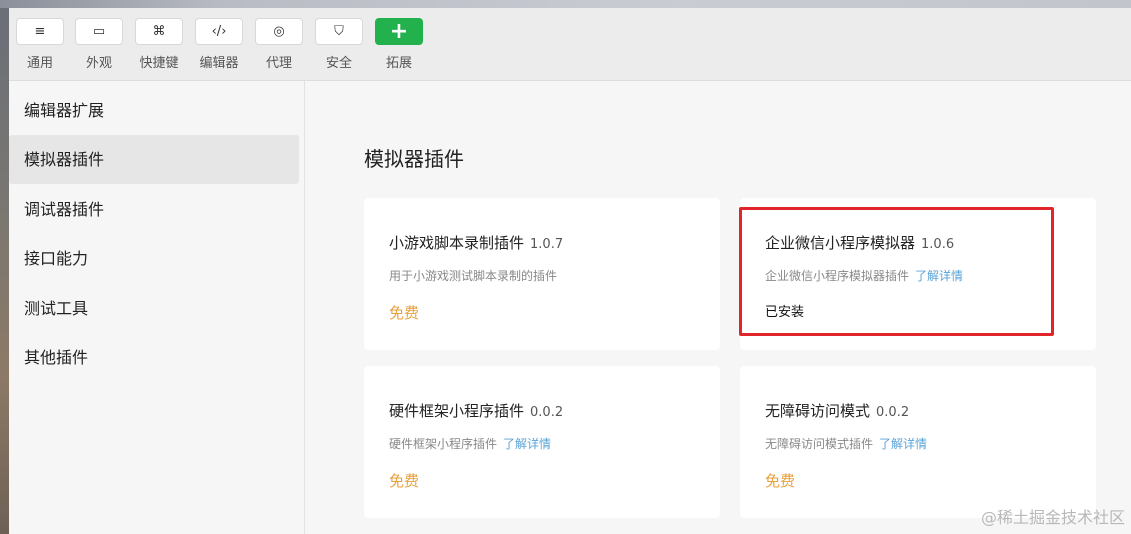 Image resolution: width=1131 pixels, height=534 pixels. Describe the element at coordinates (159, 49) in the screenshot. I see `tab-shortcuts: ⌘ 快捷键` at that location.